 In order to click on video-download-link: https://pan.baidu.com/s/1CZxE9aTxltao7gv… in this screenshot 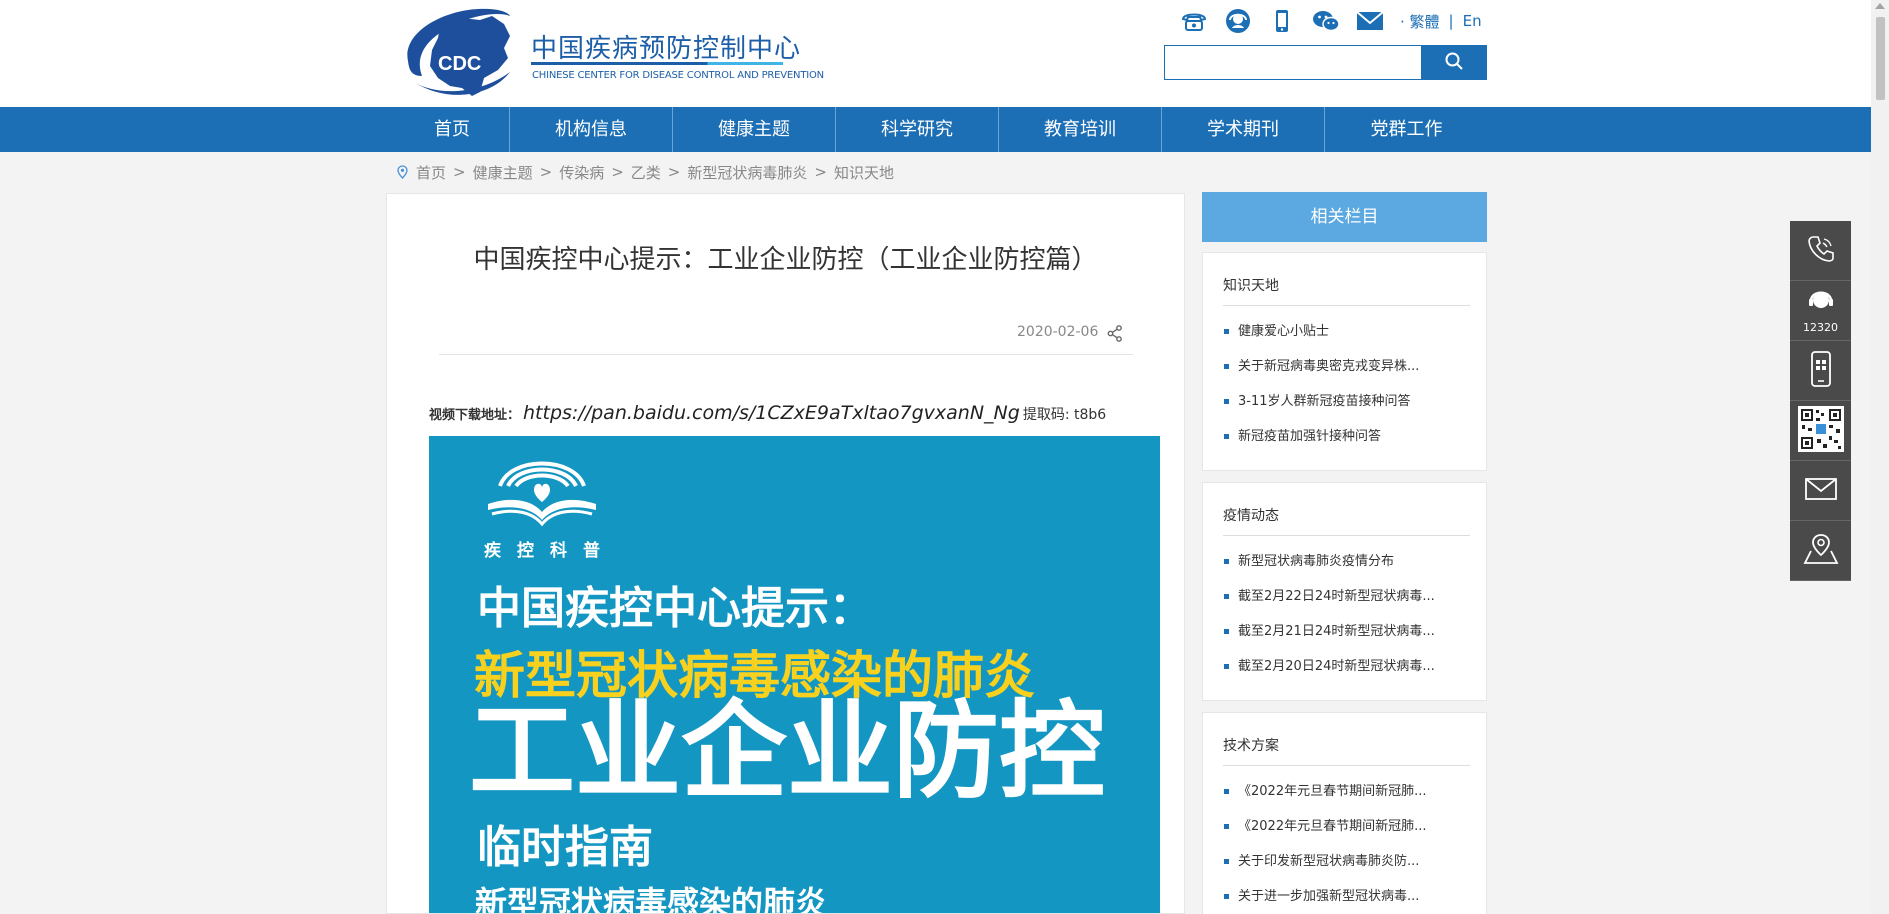, I will do `click(771, 413)`.